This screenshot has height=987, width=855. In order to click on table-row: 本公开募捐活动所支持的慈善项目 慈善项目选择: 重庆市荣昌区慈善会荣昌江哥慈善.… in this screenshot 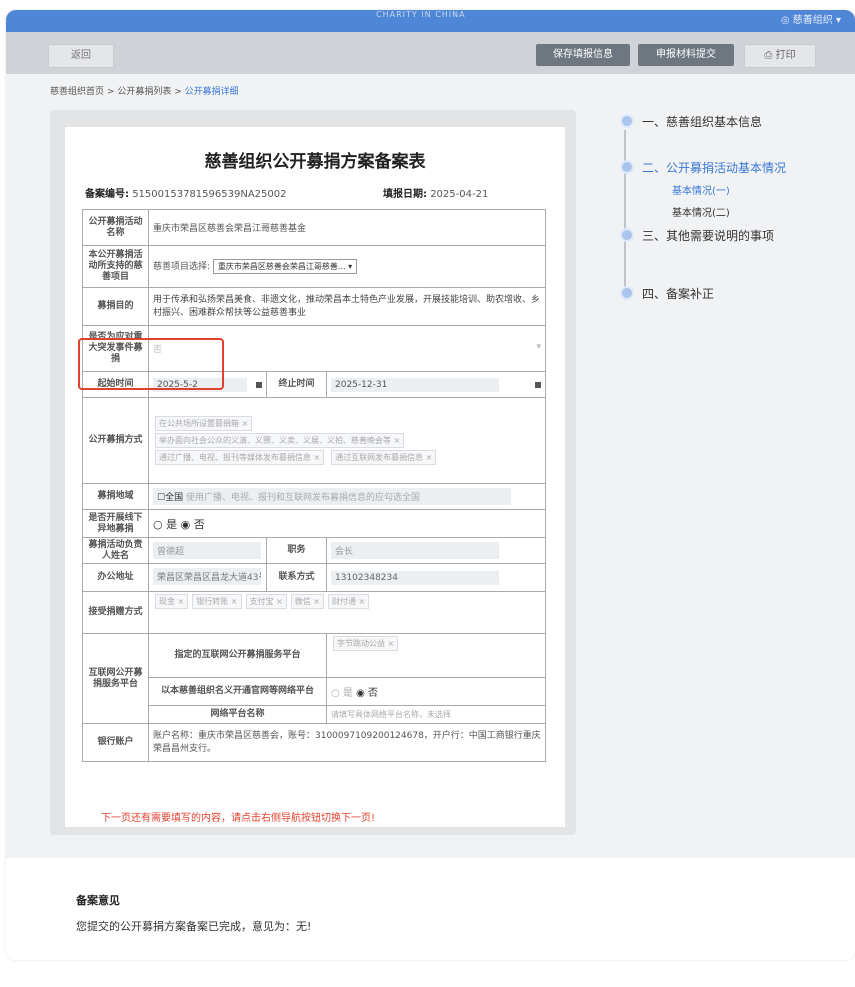, I will do `click(314, 266)`.